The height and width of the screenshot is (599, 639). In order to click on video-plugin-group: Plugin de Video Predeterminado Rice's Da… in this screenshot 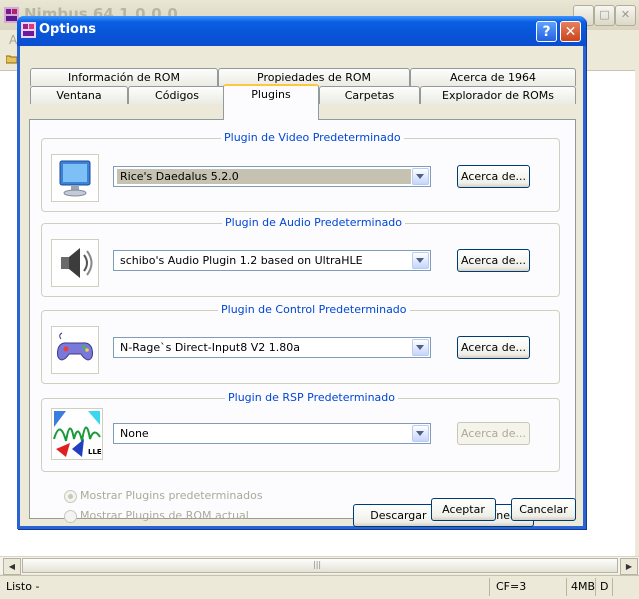, I will do `click(300, 171)`.